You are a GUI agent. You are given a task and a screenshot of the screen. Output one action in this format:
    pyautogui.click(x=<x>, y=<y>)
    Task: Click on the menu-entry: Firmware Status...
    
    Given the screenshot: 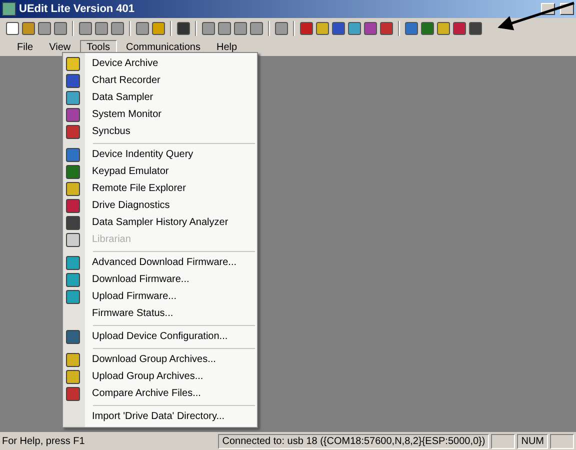 What is the action you would take?
    pyautogui.click(x=160, y=313)
    